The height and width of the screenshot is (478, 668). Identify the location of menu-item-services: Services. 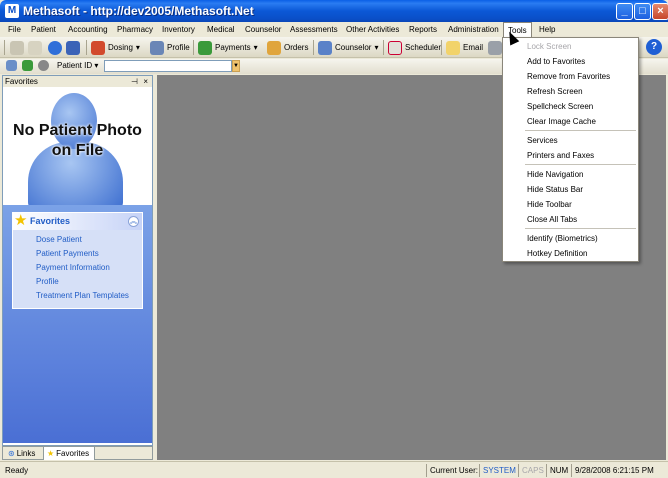
(570, 140).